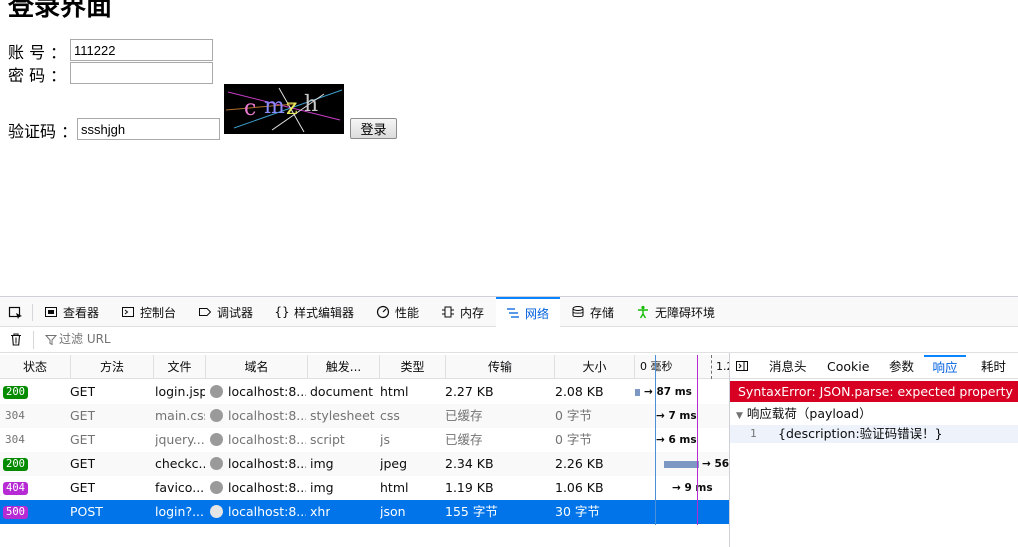 The height and width of the screenshot is (547, 1018). Describe the element at coordinates (464, 439) in the screenshot. I see `request-transferred: 已缓存` at that location.